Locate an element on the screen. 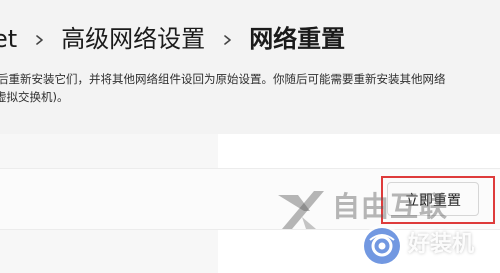 The image size is (500, 273). page-title: 网络重置 is located at coordinates (297, 39).